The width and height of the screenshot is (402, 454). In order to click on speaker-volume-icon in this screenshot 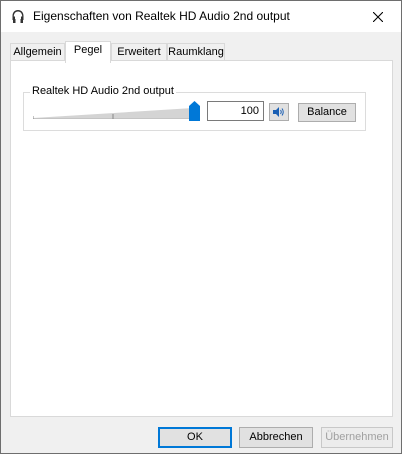, I will do `click(278, 112)`.